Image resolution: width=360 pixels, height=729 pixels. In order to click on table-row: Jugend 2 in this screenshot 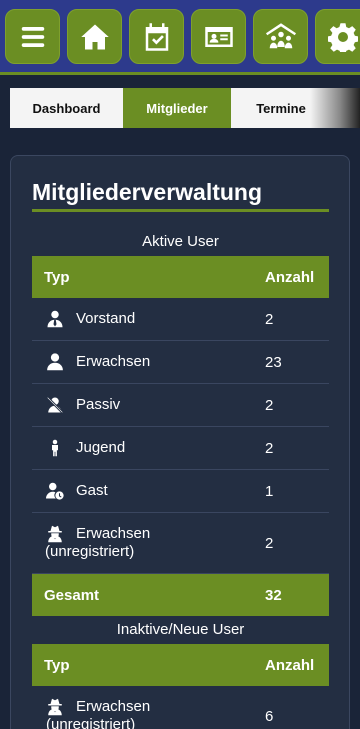, I will do `click(180, 448)`.